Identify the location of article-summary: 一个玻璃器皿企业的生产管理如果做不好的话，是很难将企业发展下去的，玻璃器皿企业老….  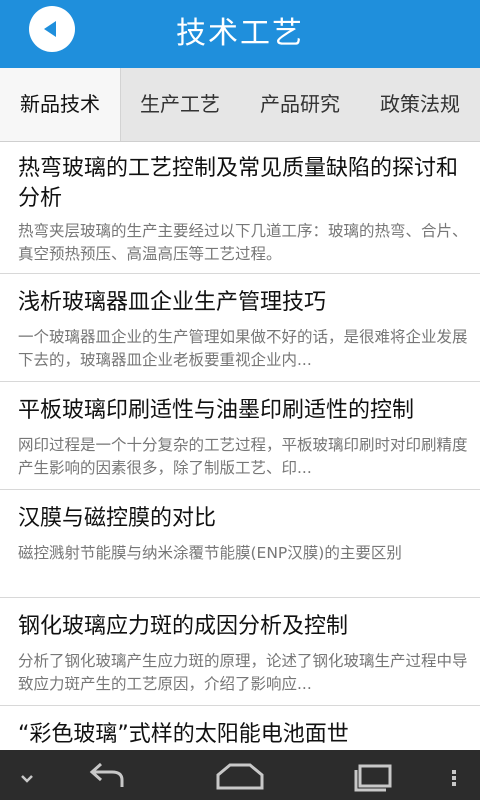
(243, 348).